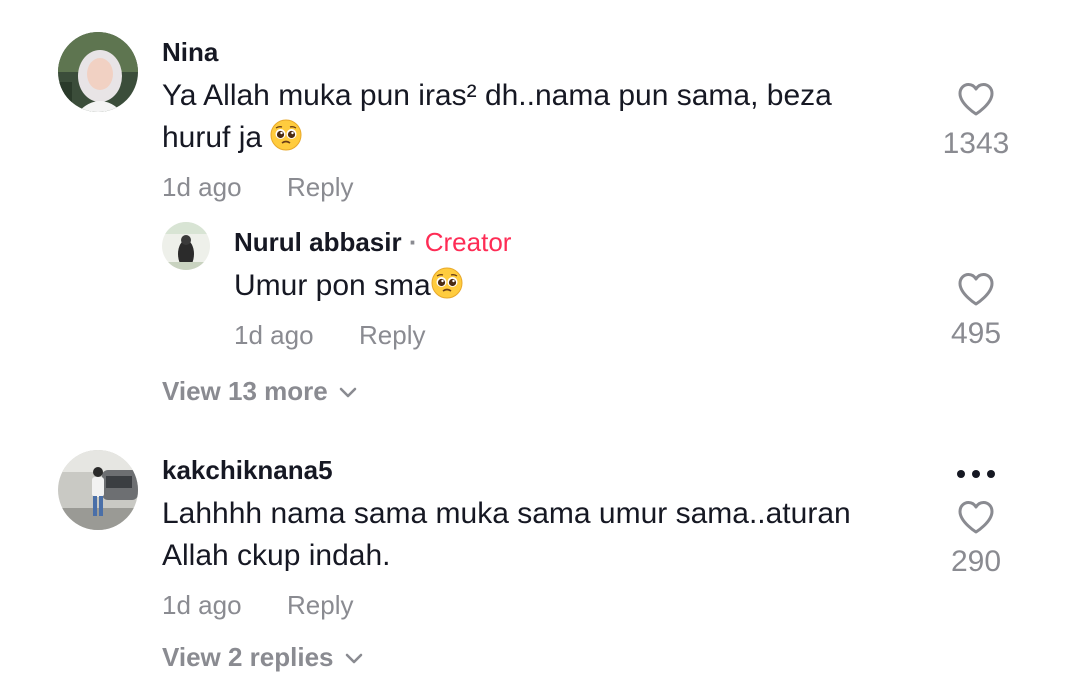  I want to click on reply-text-content: Umur pon sma, so click(332, 285).